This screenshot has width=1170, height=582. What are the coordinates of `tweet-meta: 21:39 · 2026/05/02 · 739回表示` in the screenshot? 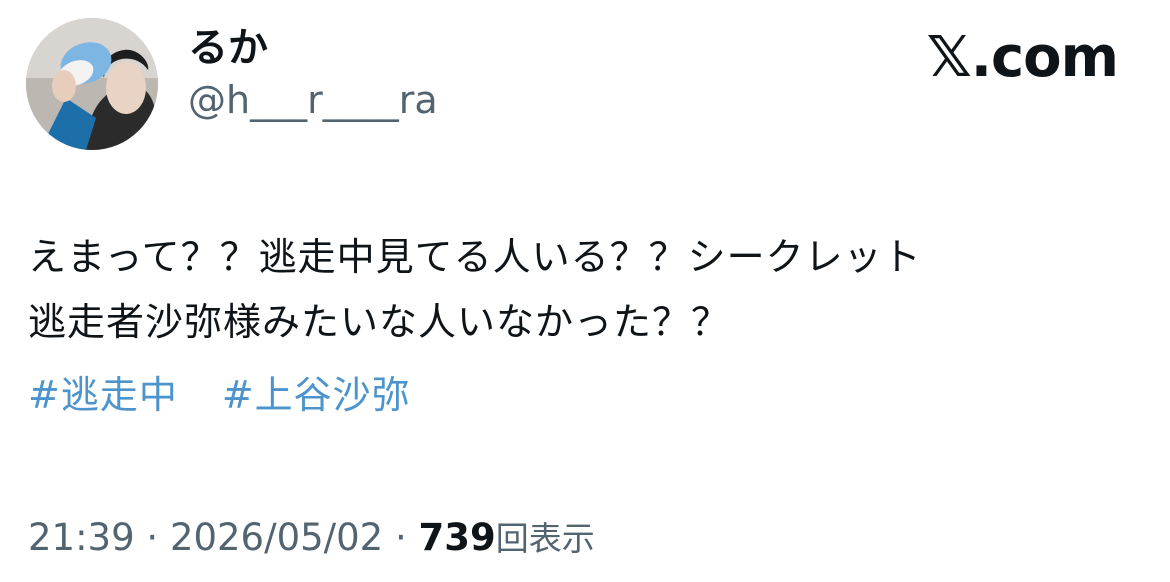 It's located at (311, 537).